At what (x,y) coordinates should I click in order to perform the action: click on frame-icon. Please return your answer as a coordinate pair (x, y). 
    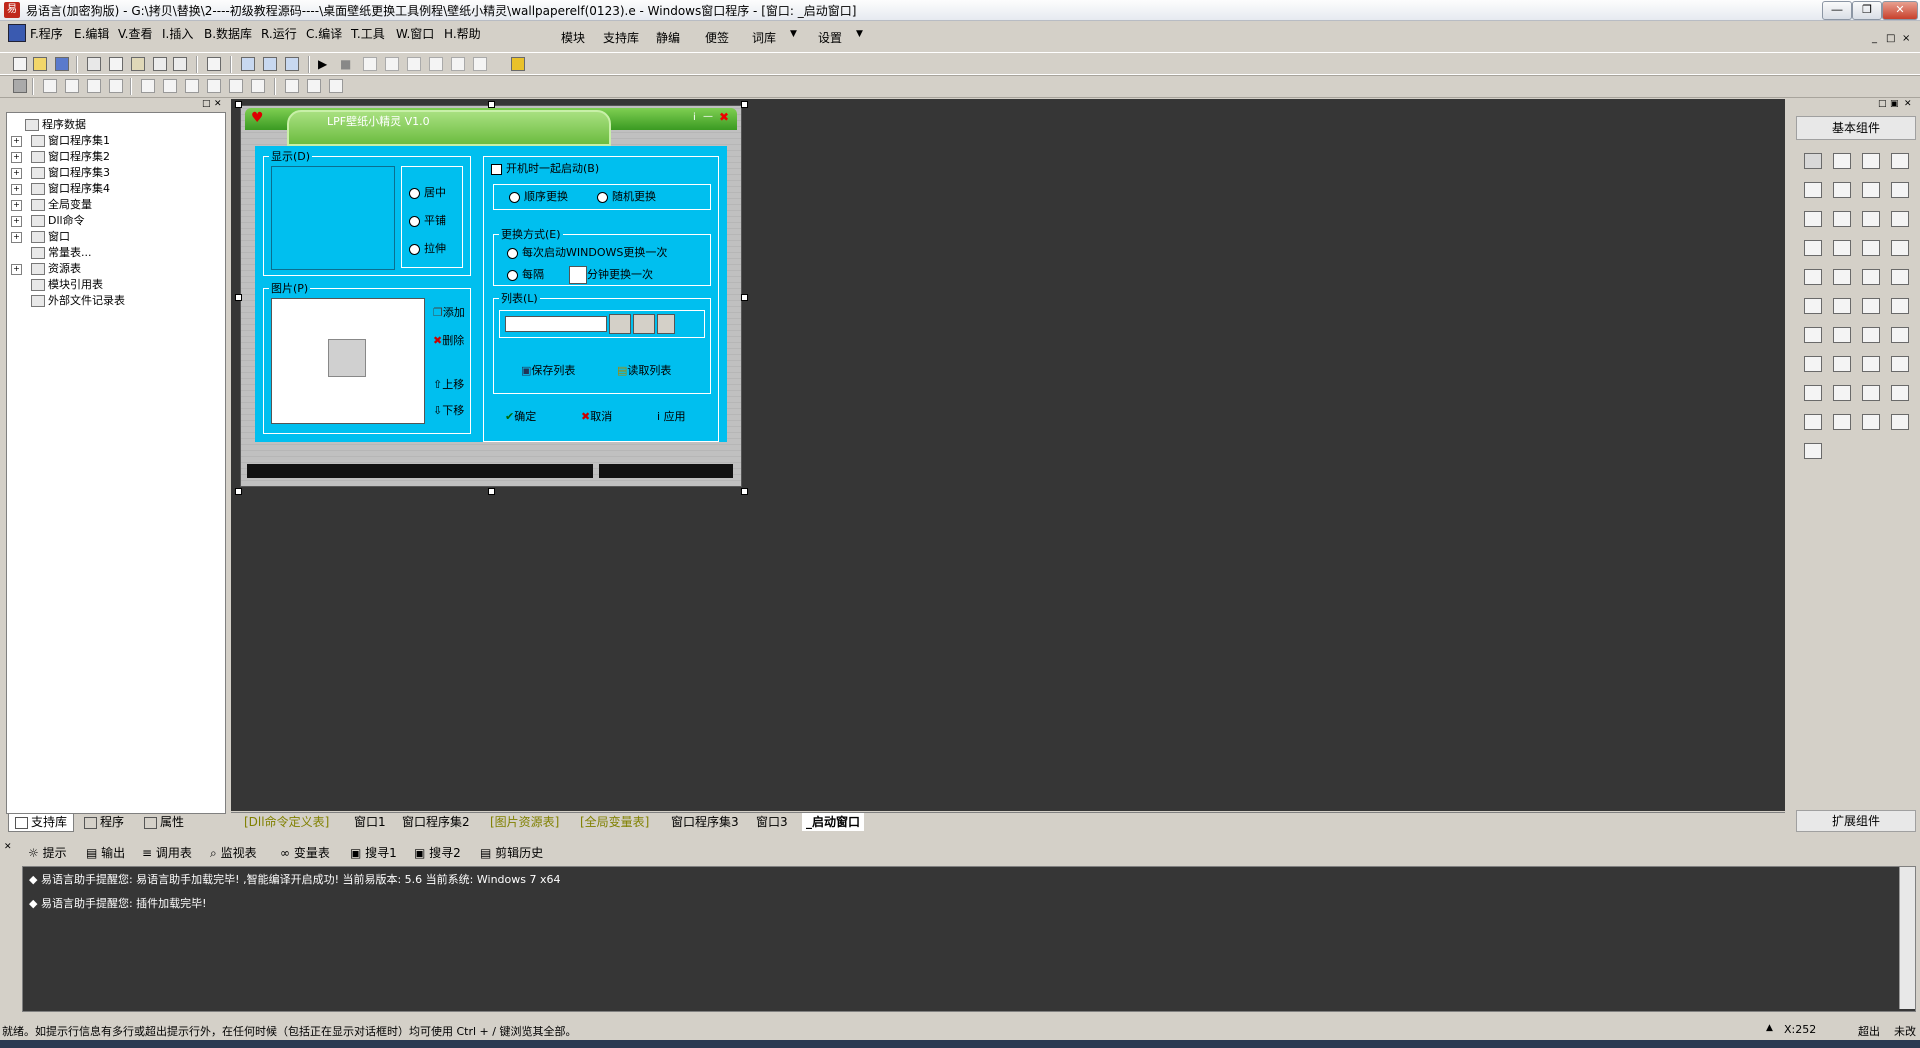
    Looking at the image, I should click on (1842, 190).